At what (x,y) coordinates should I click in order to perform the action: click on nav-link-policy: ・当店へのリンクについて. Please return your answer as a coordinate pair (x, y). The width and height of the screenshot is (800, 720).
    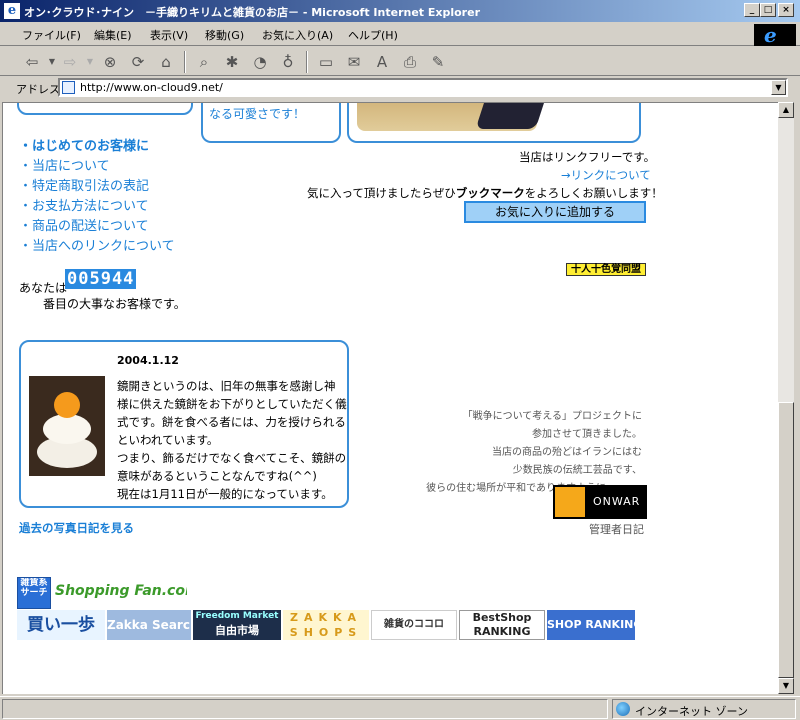
    Looking at the image, I should click on (97, 244).